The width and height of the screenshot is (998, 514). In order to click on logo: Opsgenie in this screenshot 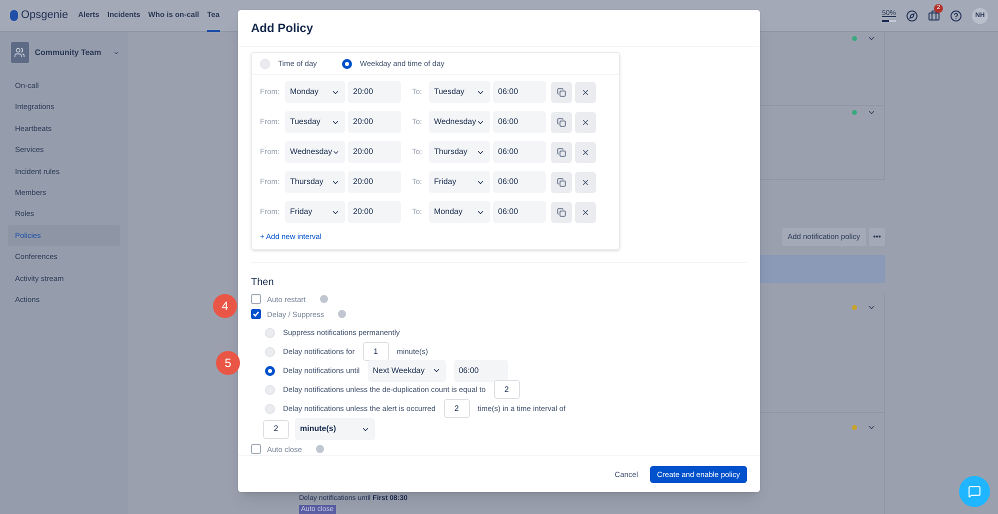, I will do `click(44, 15)`.